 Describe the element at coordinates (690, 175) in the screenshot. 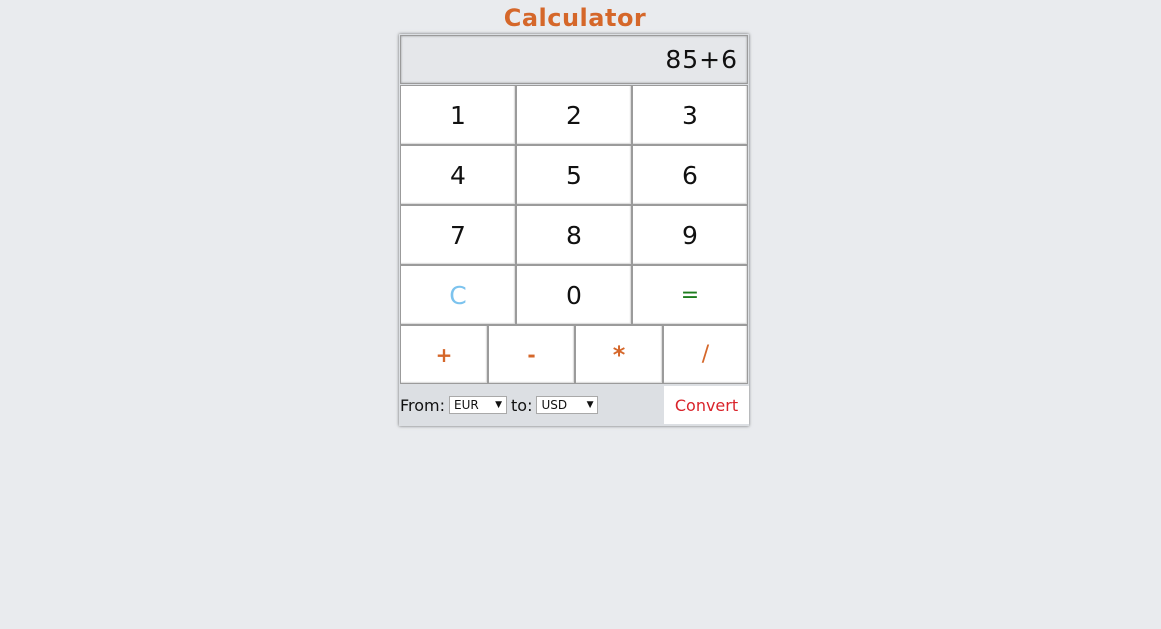

I see `key-6: 6` at that location.